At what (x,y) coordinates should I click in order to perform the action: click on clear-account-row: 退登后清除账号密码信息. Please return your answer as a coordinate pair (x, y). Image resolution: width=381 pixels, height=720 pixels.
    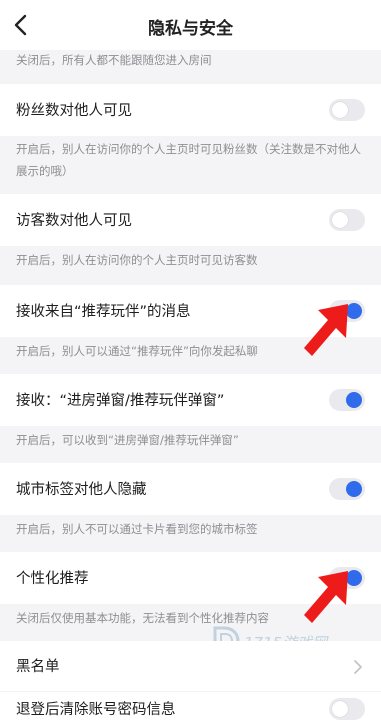
    Looking at the image, I should click on (190, 706).